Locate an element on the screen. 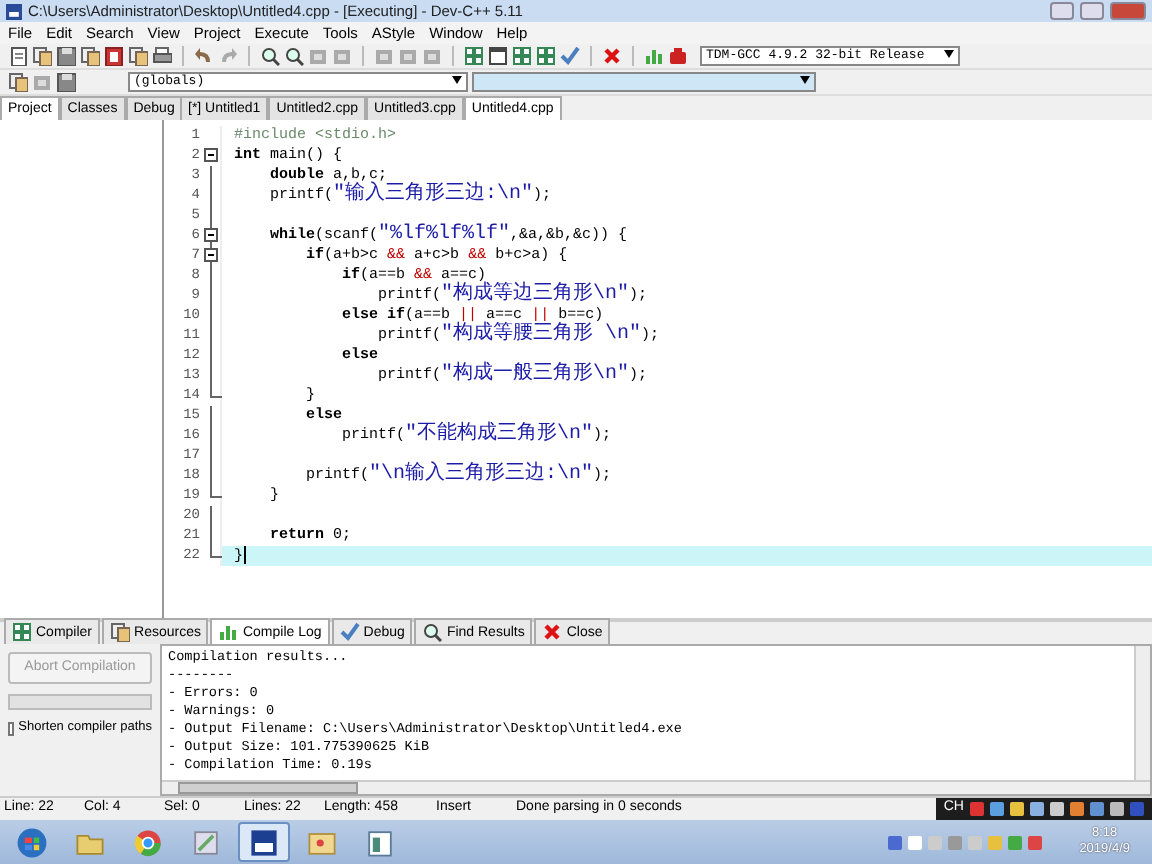 The width and height of the screenshot is (1152, 864). undo-icon is located at coordinates (204, 56).